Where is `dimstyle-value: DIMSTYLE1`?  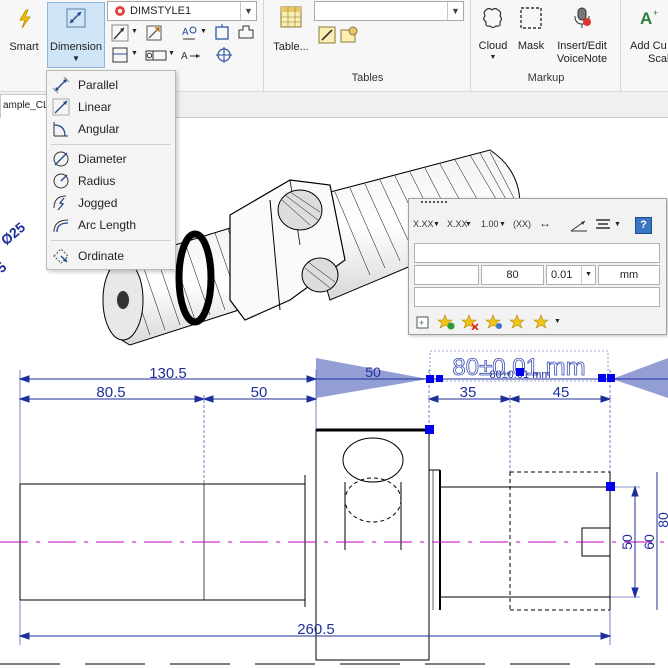
dimstyle-value: DIMSTYLE1 is located at coordinates (161, 11).